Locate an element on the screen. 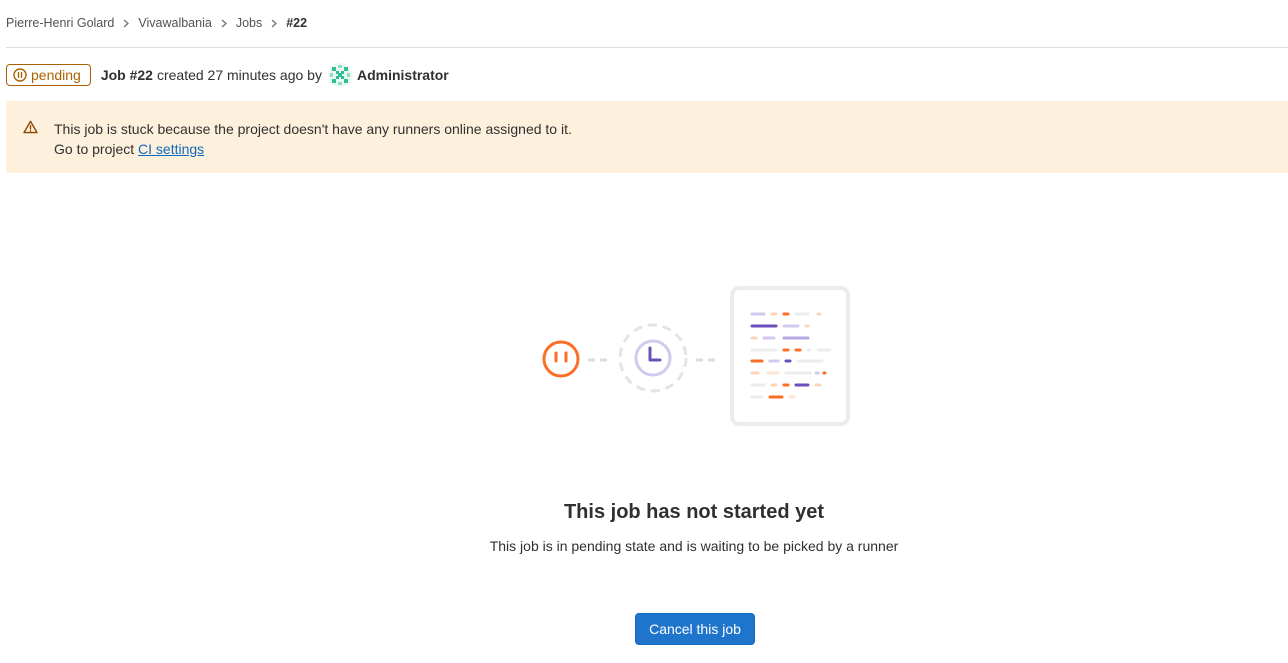  status-badge: pending is located at coordinates (48, 75).